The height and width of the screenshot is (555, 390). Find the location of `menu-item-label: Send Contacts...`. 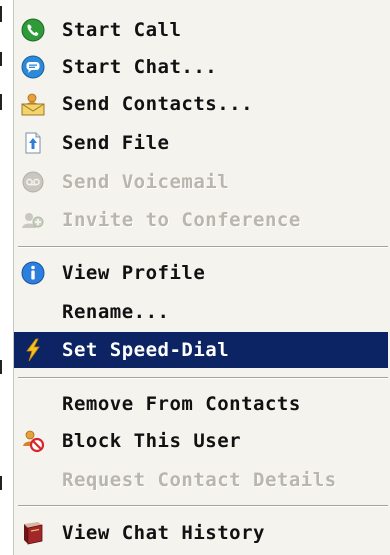

menu-item-label: Send Contacts... is located at coordinates (158, 104).